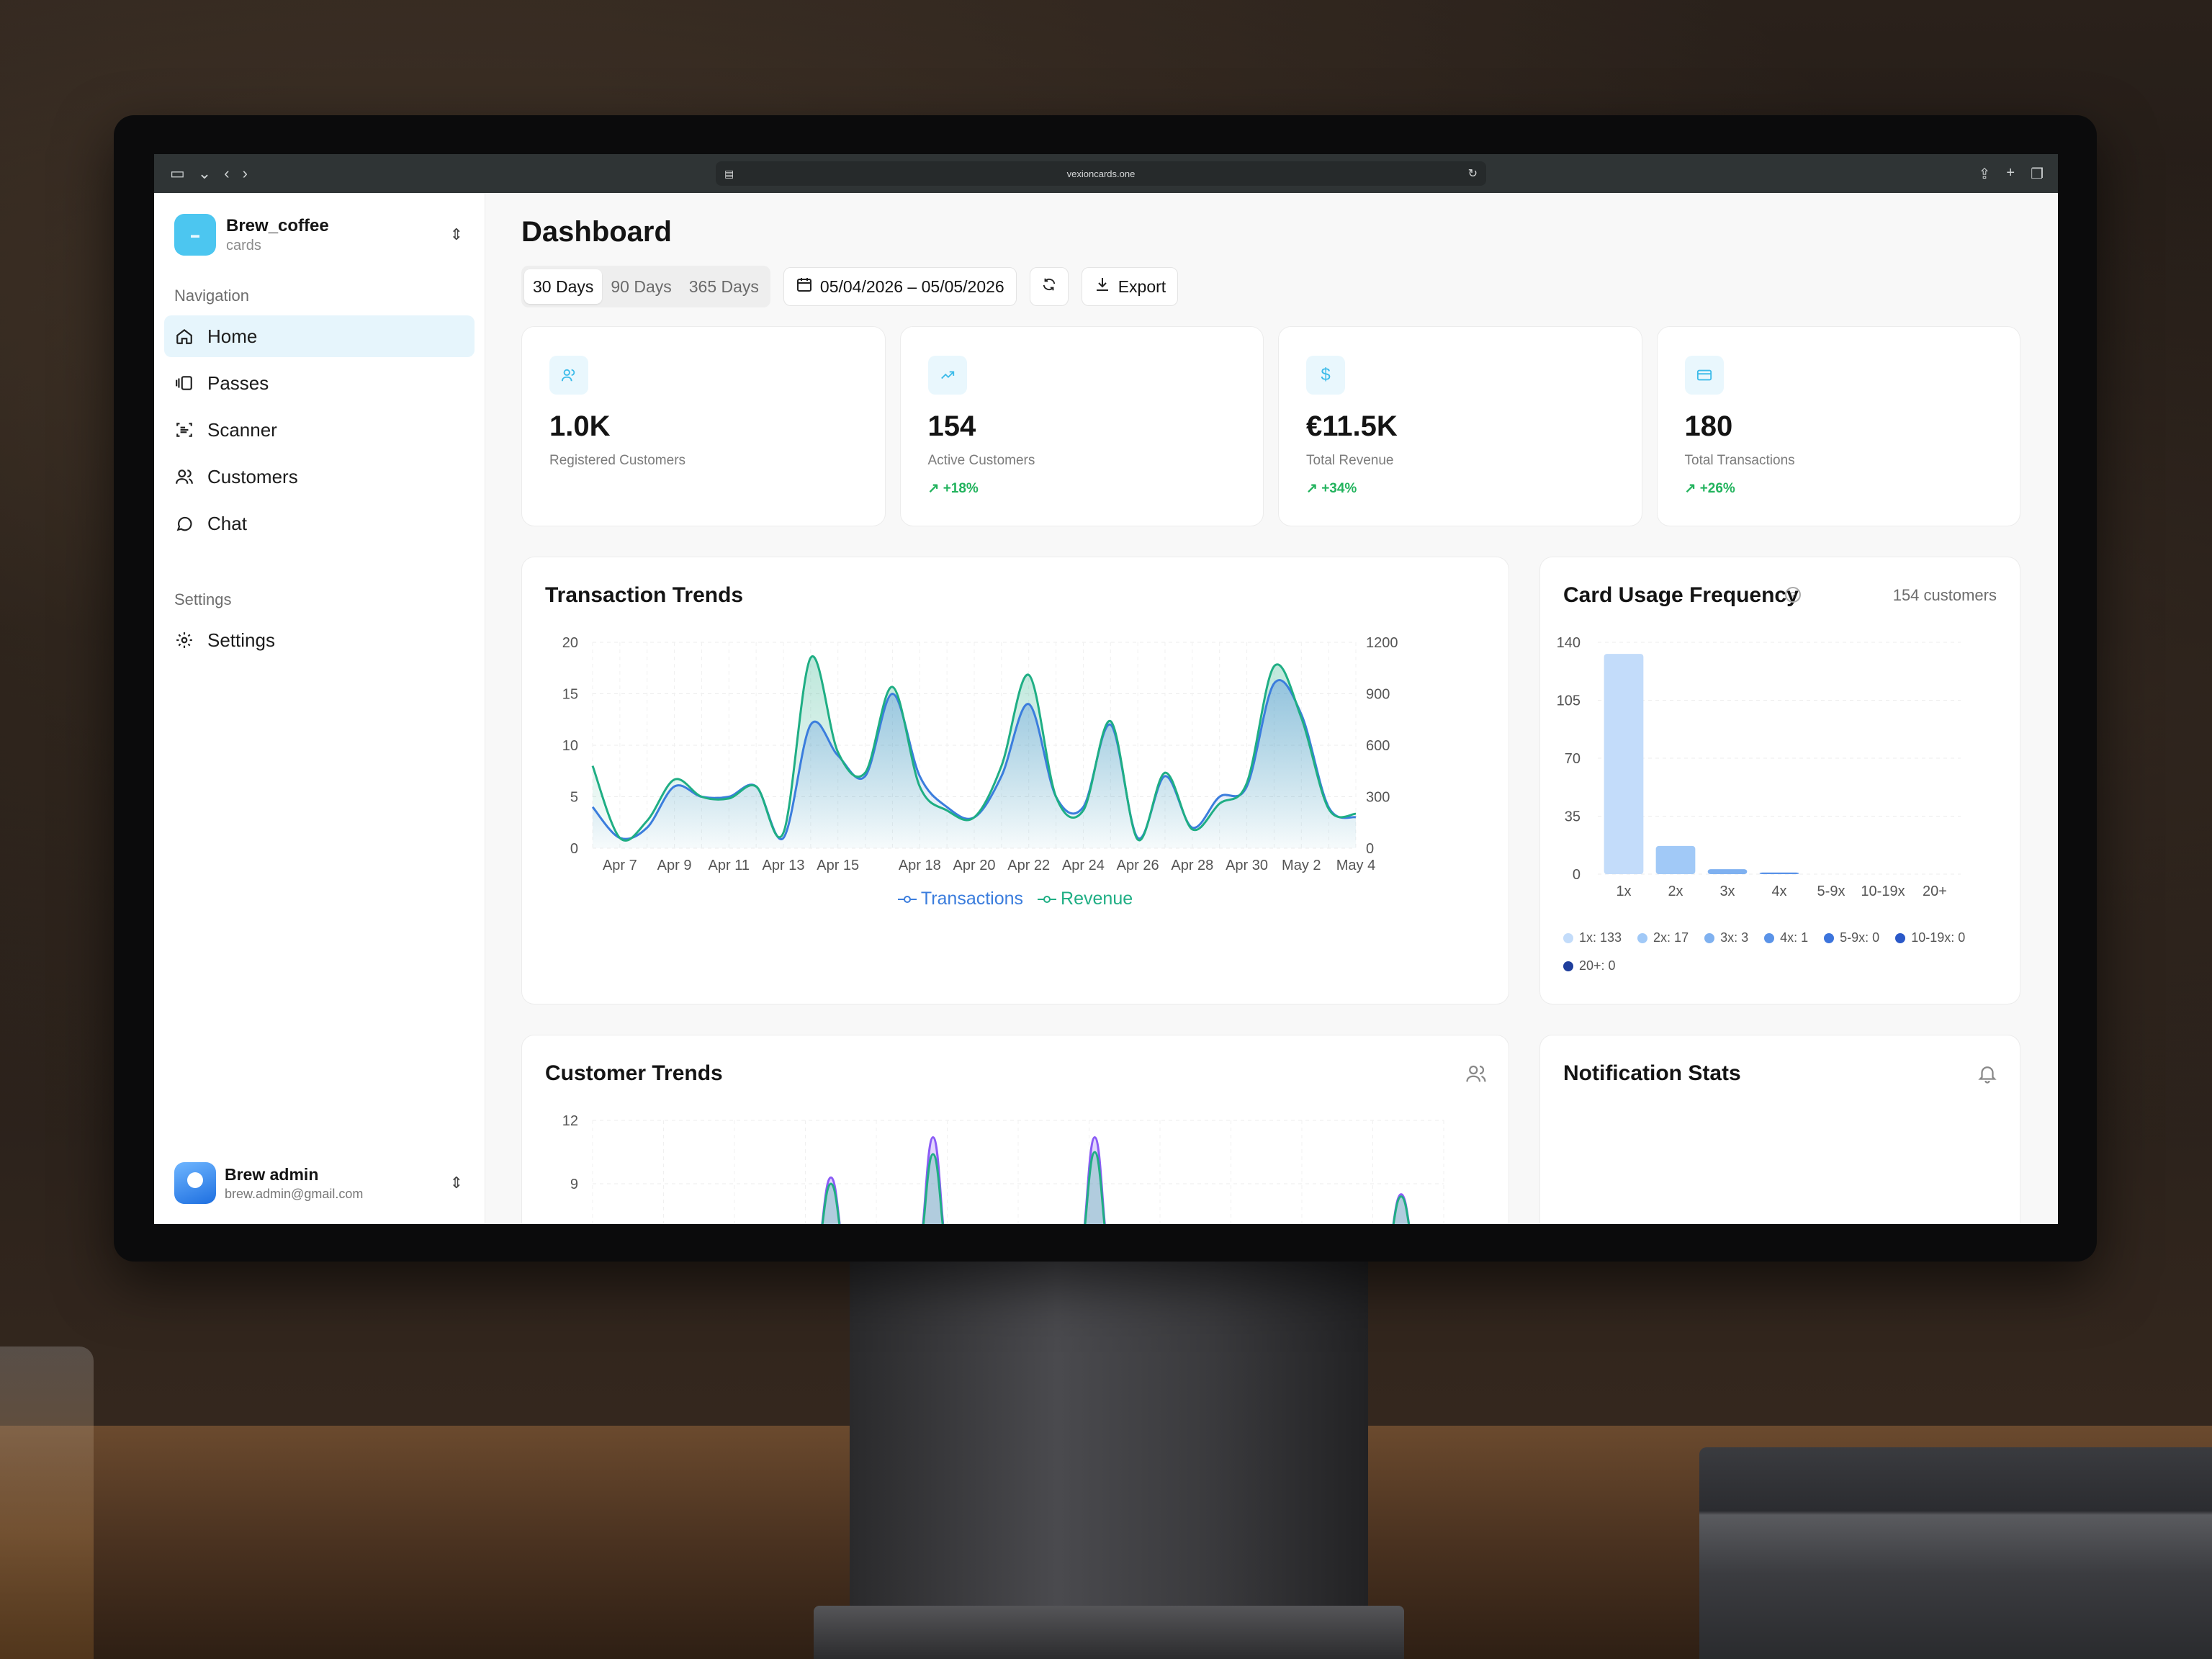 The height and width of the screenshot is (1659, 2212). I want to click on charts-row-2: Customer Trends 9 12 Notification Stats, so click(1271, 1129).